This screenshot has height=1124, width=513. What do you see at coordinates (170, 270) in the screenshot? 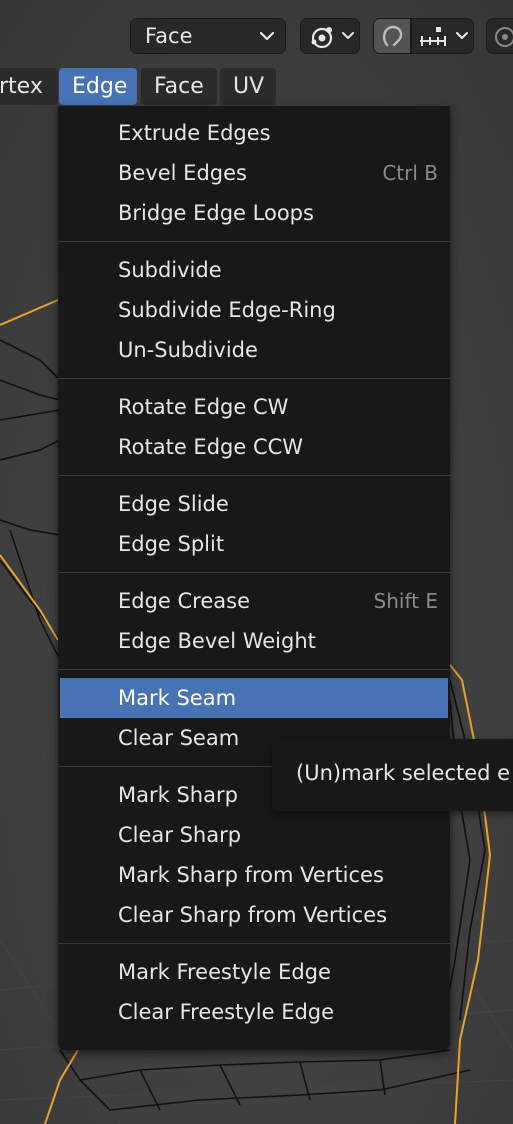
I see `menu-item-label: Subdivide` at bounding box center [170, 270].